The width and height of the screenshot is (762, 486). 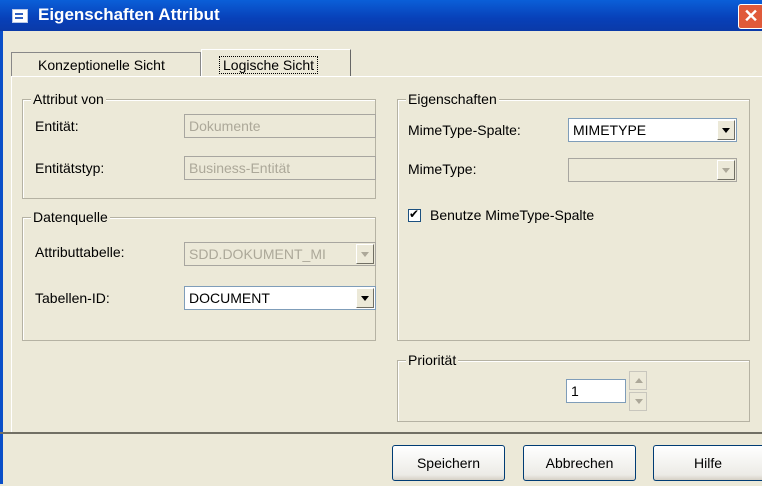 I want to click on speichern-button: Speichern, so click(x=448, y=463).